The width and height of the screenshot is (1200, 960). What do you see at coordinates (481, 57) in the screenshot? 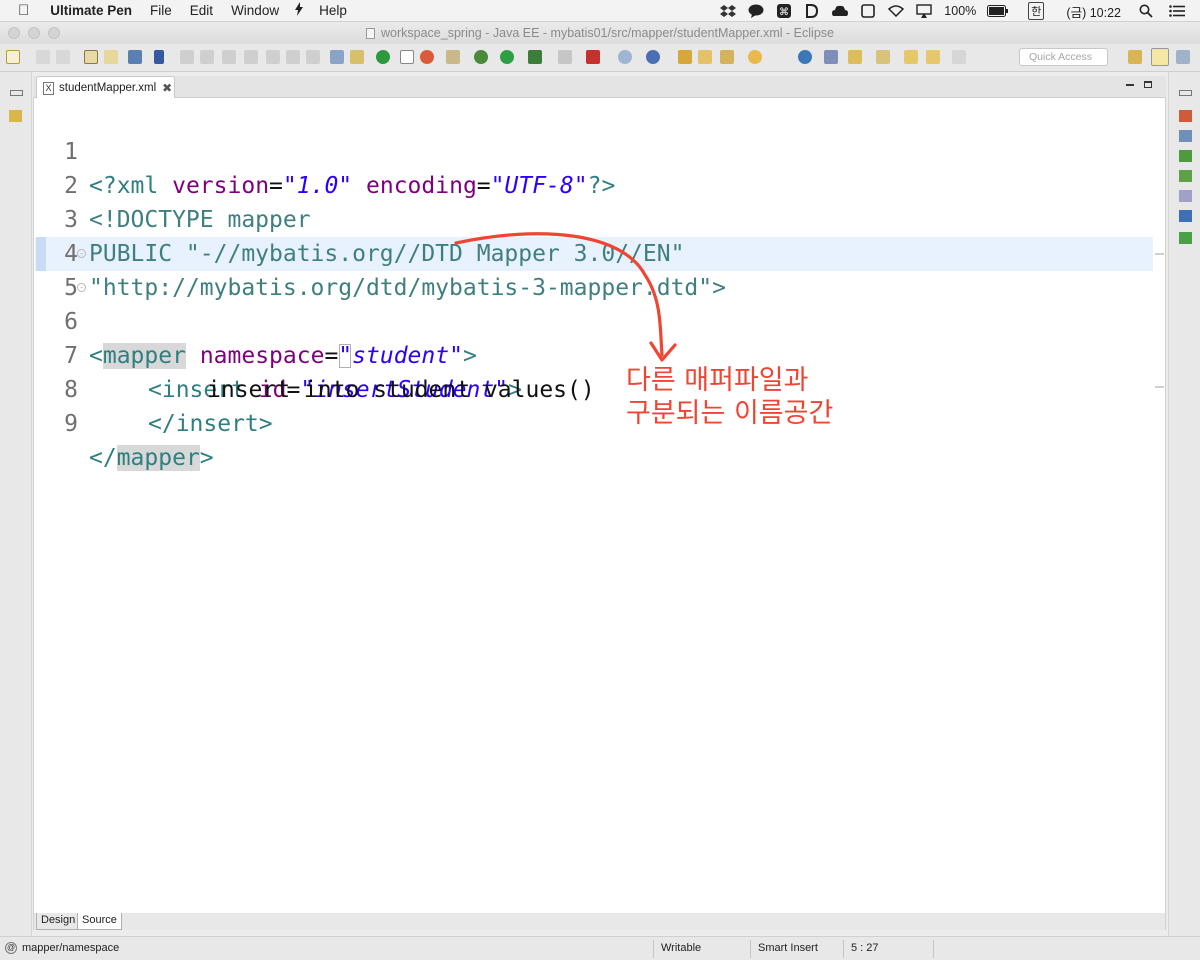
I see `debug-icon` at bounding box center [481, 57].